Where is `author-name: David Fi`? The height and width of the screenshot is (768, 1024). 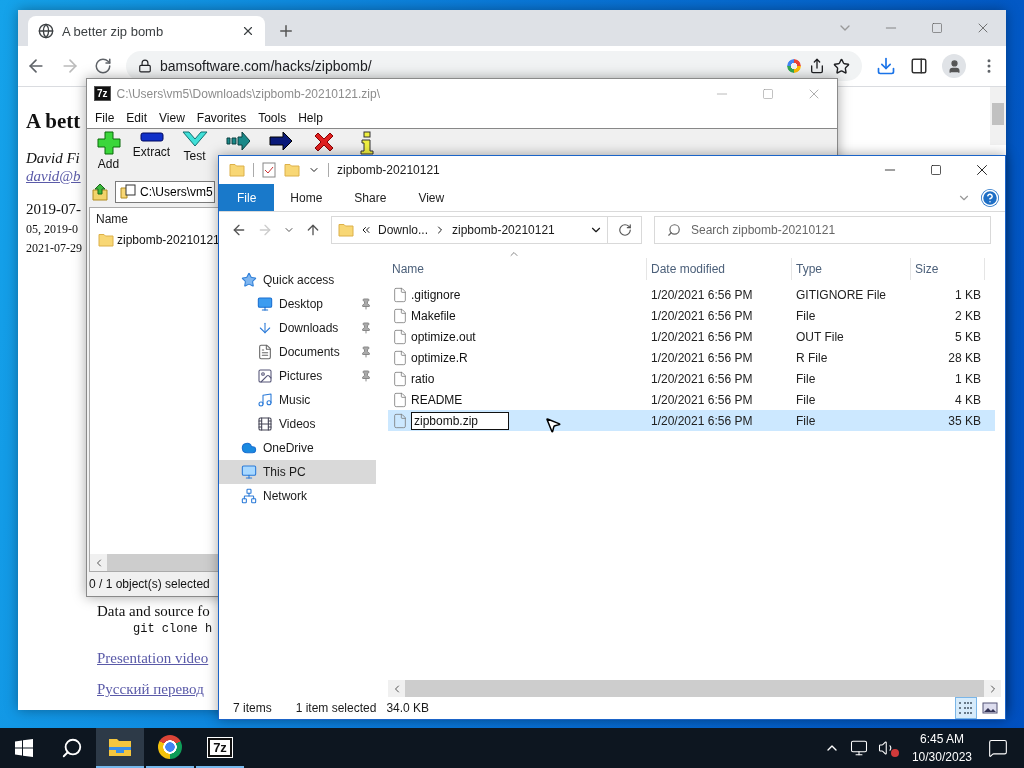 author-name: David Fi is located at coordinates (53, 158).